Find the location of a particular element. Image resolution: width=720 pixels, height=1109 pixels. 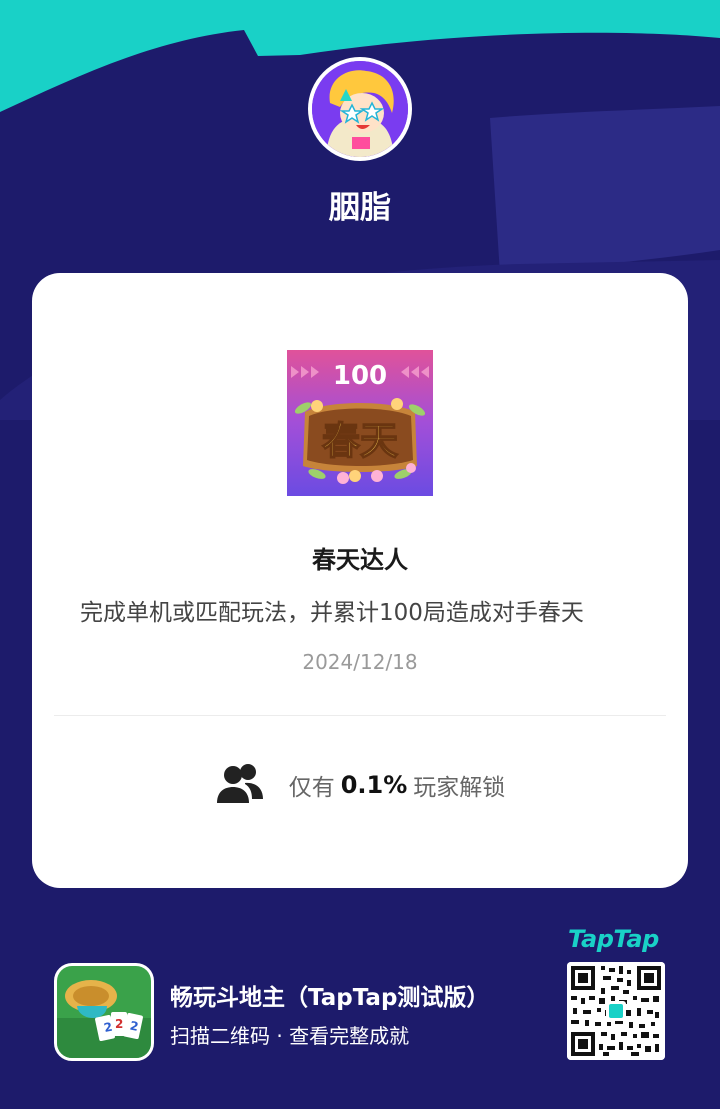

svg-text: 春天 is located at coordinates (360, 441).